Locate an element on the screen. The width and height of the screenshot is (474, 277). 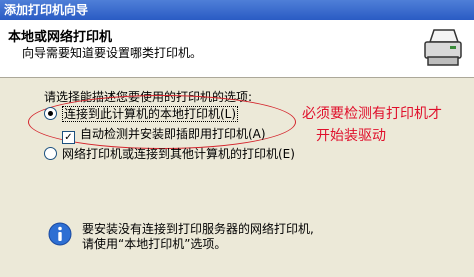
info-message: 要安装没有连接到打印服务器的网络打印机, 请使用“本地打印机”选项。 is located at coordinates (198, 237).